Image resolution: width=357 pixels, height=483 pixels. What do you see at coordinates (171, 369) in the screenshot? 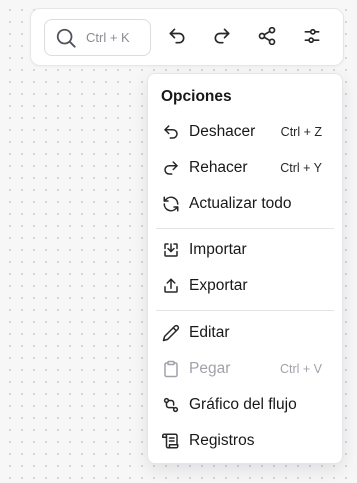
I see `clipboard-icon` at bounding box center [171, 369].